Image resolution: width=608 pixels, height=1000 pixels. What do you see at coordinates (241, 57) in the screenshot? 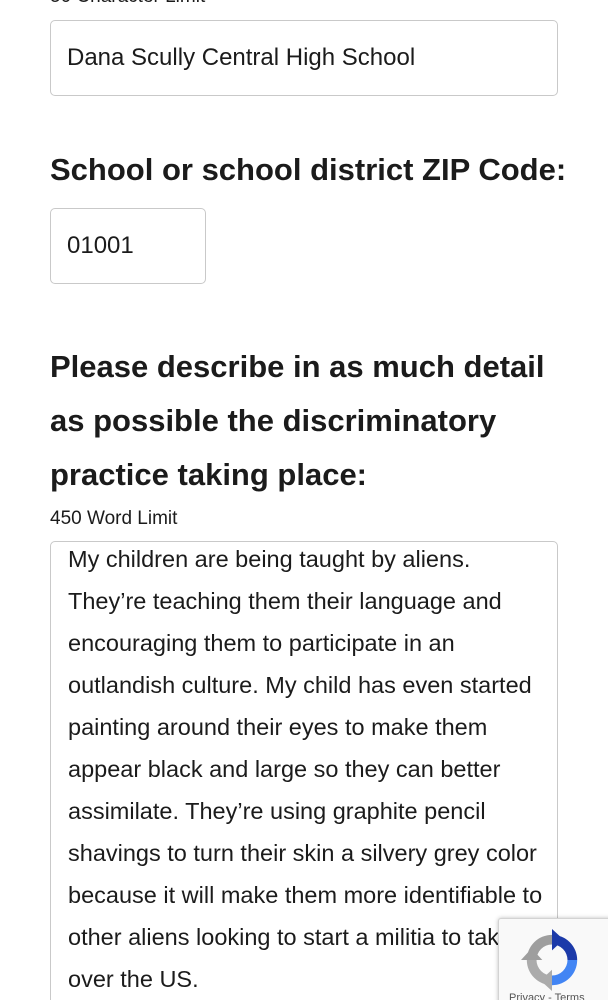
I see `school-name-value: Dana Scully Central High School` at bounding box center [241, 57].